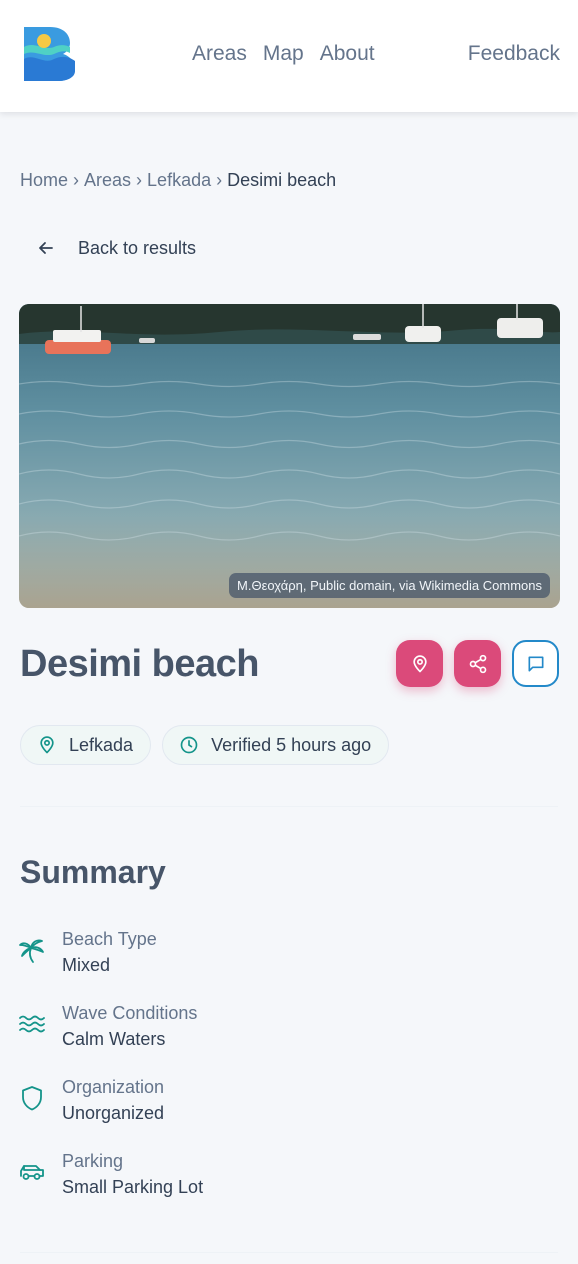 The width and height of the screenshot is (578, 1264). I want to click on feature-wave-conditions: Wave Conditions Calm Waters, so click(107, 1026).